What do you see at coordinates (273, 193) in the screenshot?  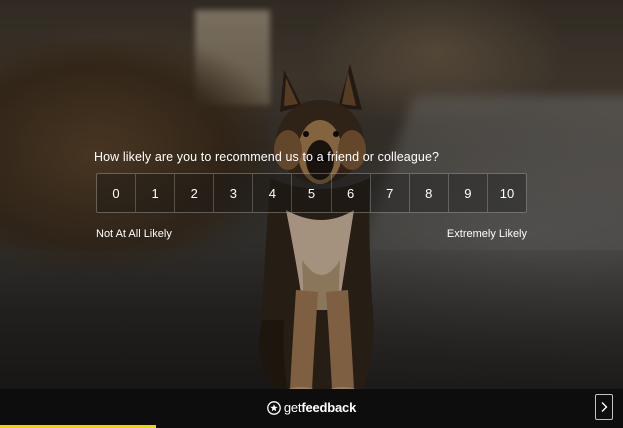 I see `scale-option-4: 4` at bounding box center [273, 193].